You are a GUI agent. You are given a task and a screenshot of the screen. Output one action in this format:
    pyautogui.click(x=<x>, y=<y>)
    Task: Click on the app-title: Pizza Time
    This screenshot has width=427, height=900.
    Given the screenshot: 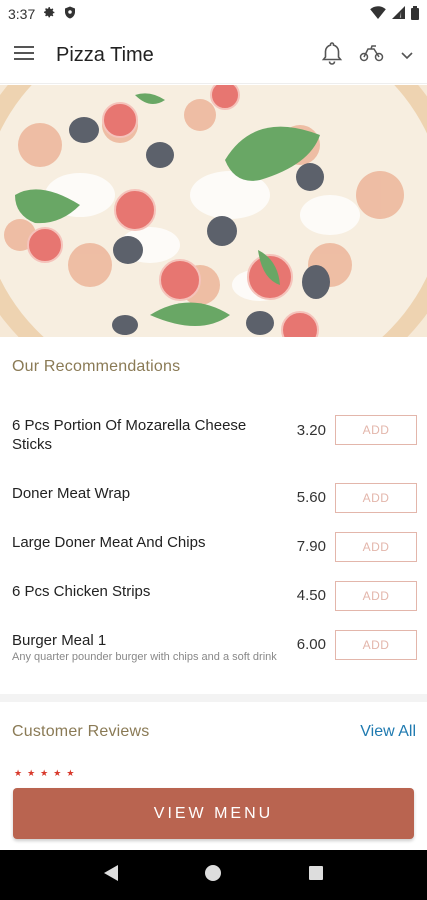 What is the action you would take?
    pyautogui.click(x=105, y=55)
    